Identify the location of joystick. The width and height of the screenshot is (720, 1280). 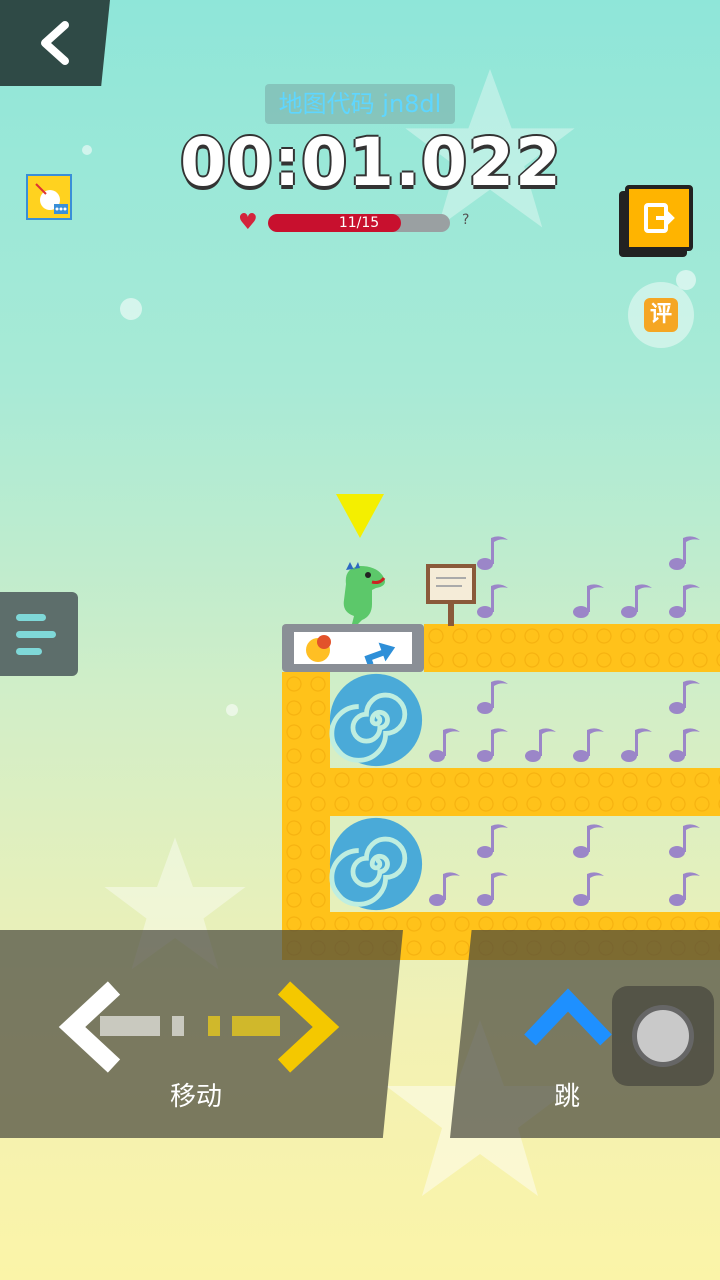
(663, 1036).